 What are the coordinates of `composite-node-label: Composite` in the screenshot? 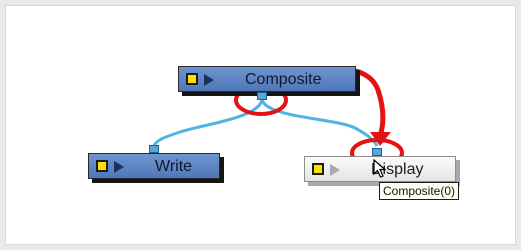 It's located at (283, 79).